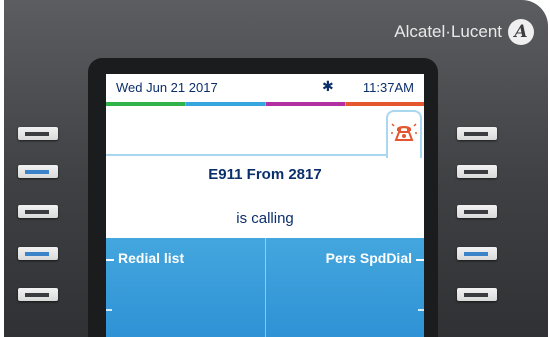 The height and width of the screenshot is (337, 550). What do you see at coordinates (388, 87) in the screenshot?
I see `status-time: 11:37AM` at bounding box center [388, 87].